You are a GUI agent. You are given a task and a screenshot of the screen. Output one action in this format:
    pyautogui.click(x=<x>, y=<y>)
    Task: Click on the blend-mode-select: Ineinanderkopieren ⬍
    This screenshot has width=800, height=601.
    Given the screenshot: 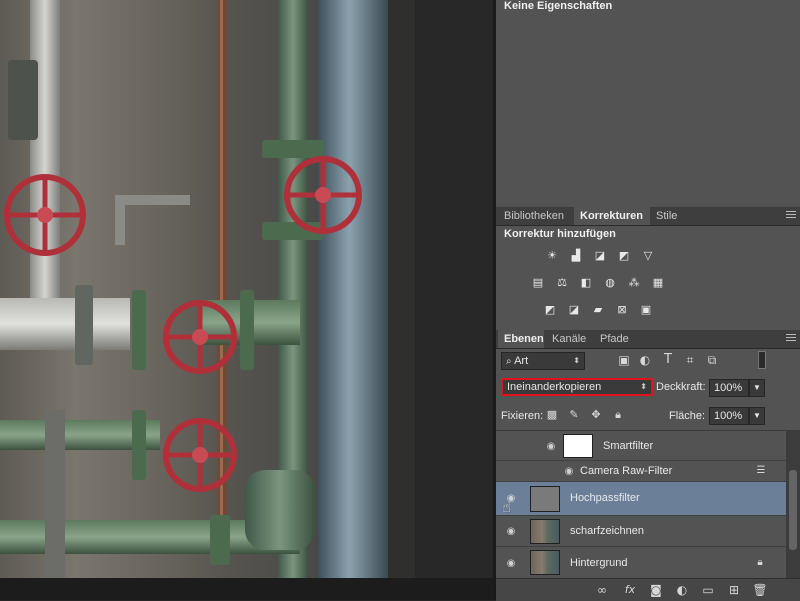 What is the action you would take?
    pyautogui.click(x=577, y=387)
    